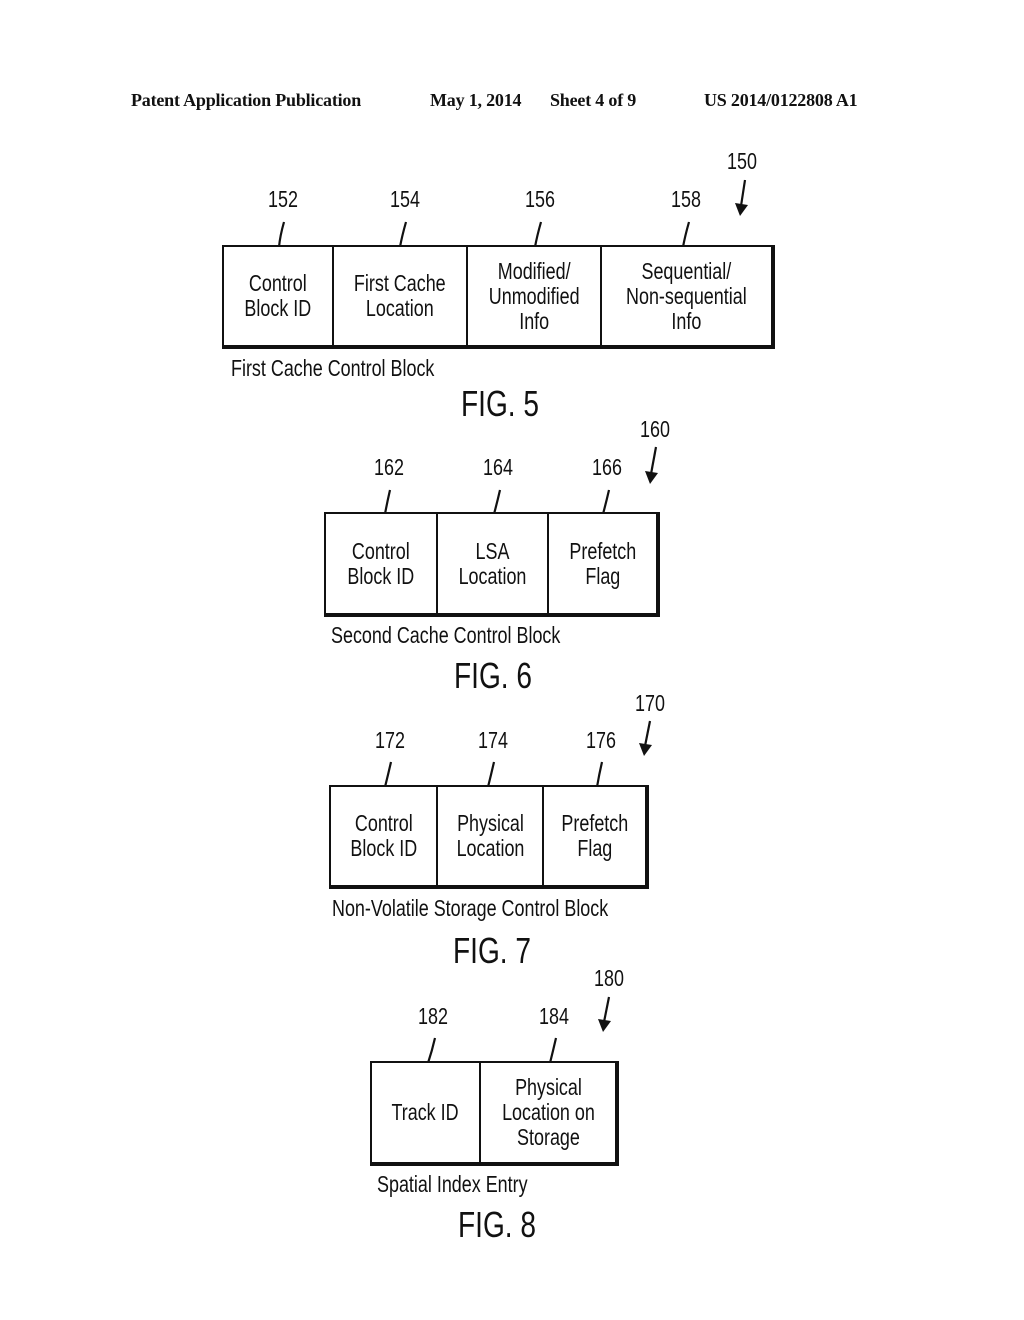 This screenshot has width=1024, height=1320. I want to click on figure-label: FIG. 6, so click(493, 675).